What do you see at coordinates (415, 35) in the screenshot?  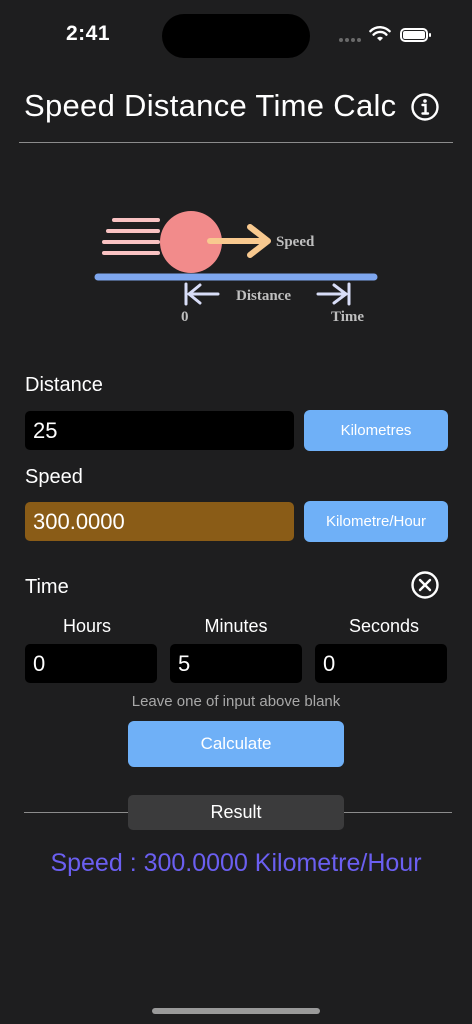 I see `battery-icon` at bounding box center [415, 35].